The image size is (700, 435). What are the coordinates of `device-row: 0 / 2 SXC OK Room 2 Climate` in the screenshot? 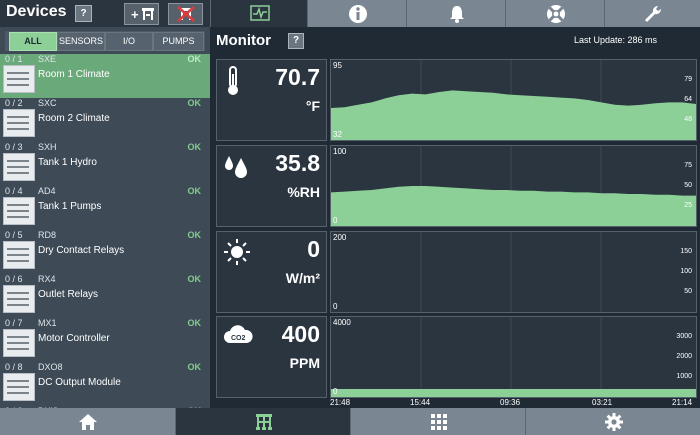 It's located at (105, 120).